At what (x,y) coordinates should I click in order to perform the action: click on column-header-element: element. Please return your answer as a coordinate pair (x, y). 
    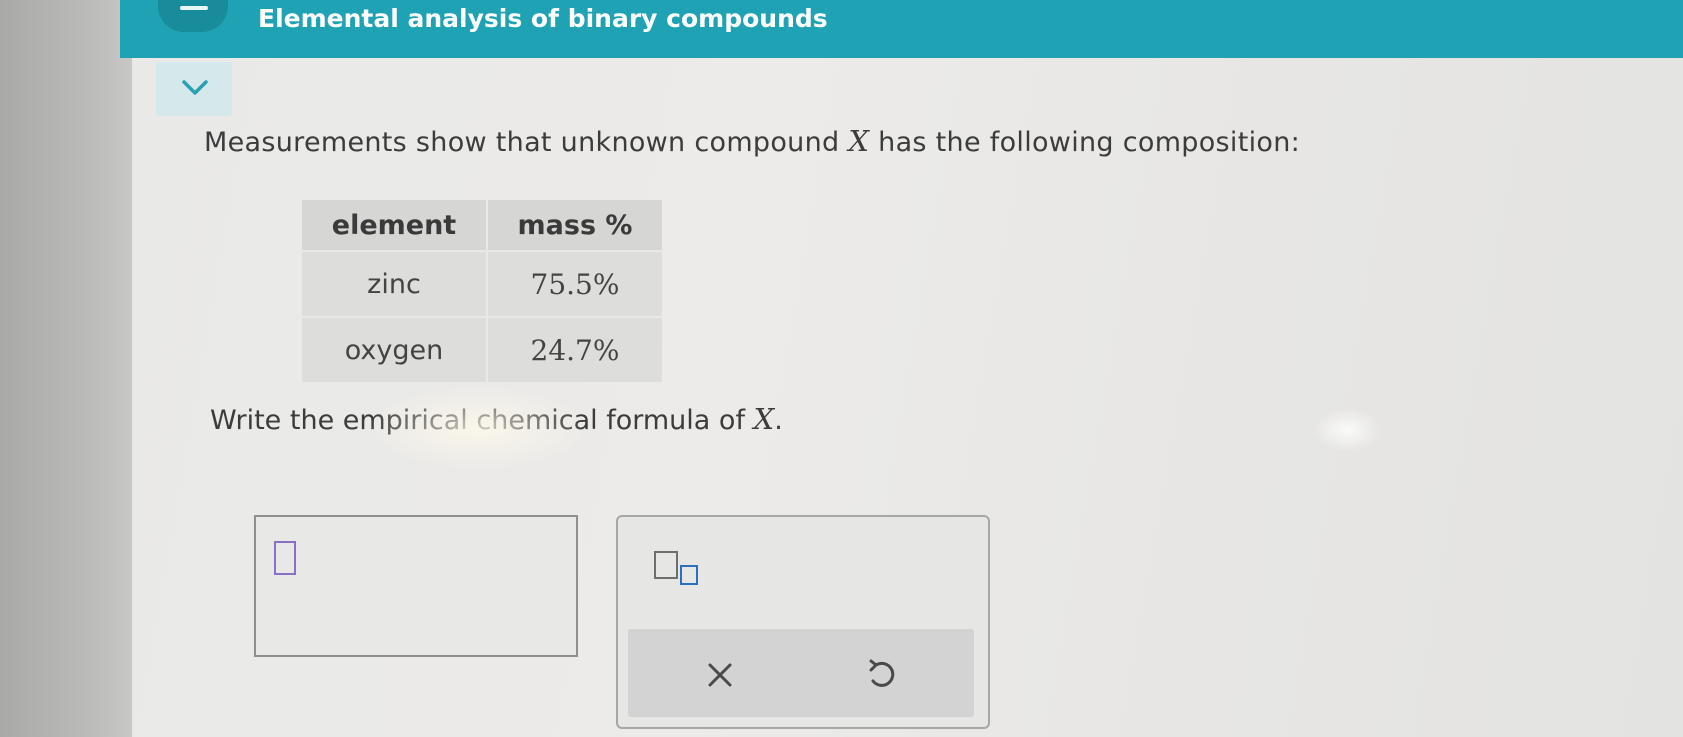
    Looking at the image, I should click on (395, 225).